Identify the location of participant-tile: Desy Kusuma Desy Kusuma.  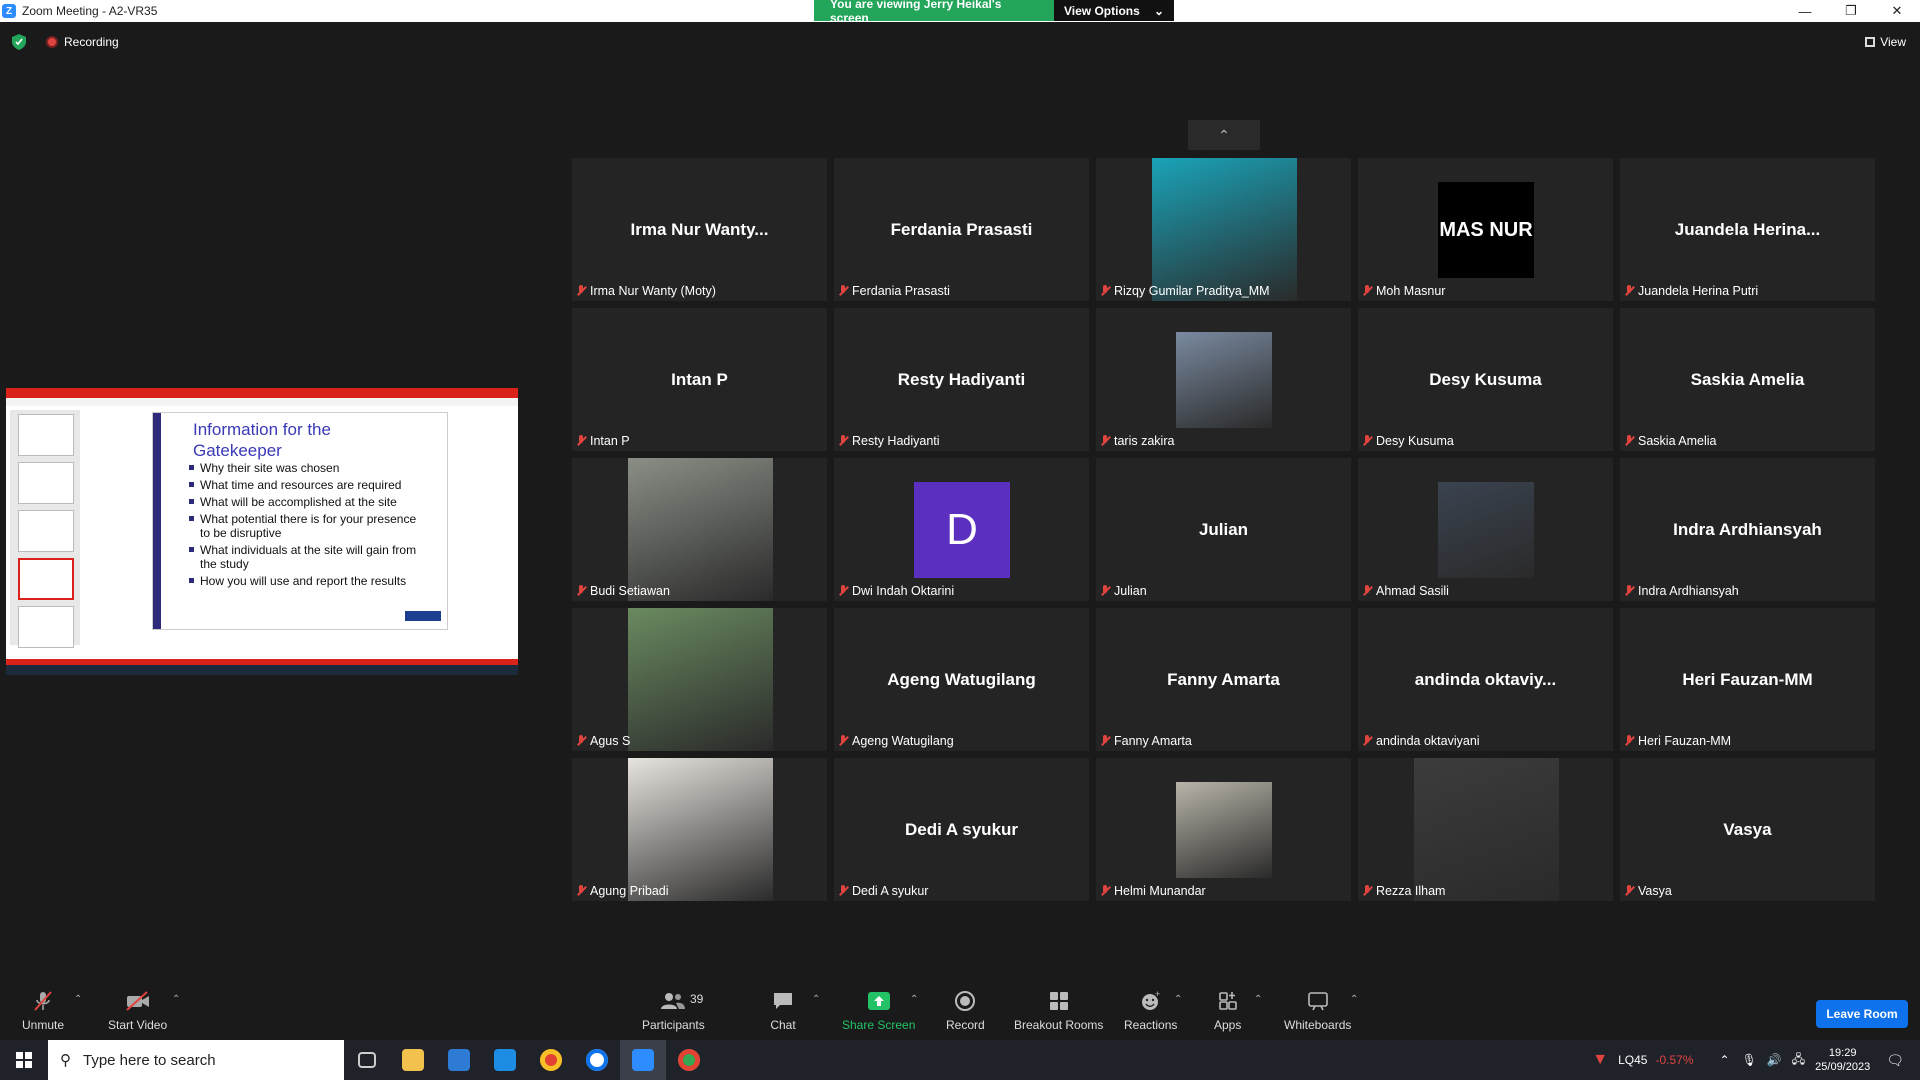
(1485, 379).